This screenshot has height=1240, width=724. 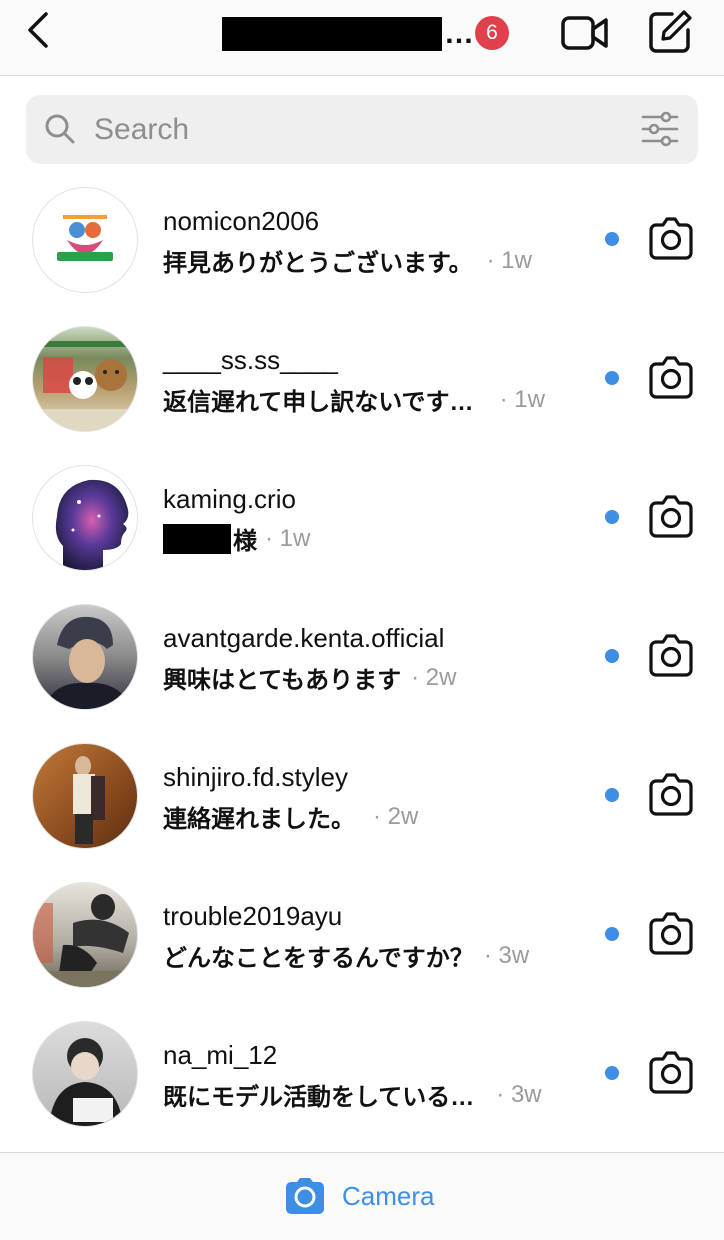 I want to click on conversation-preview: 様 · 1w, so click(x=236, y=538).